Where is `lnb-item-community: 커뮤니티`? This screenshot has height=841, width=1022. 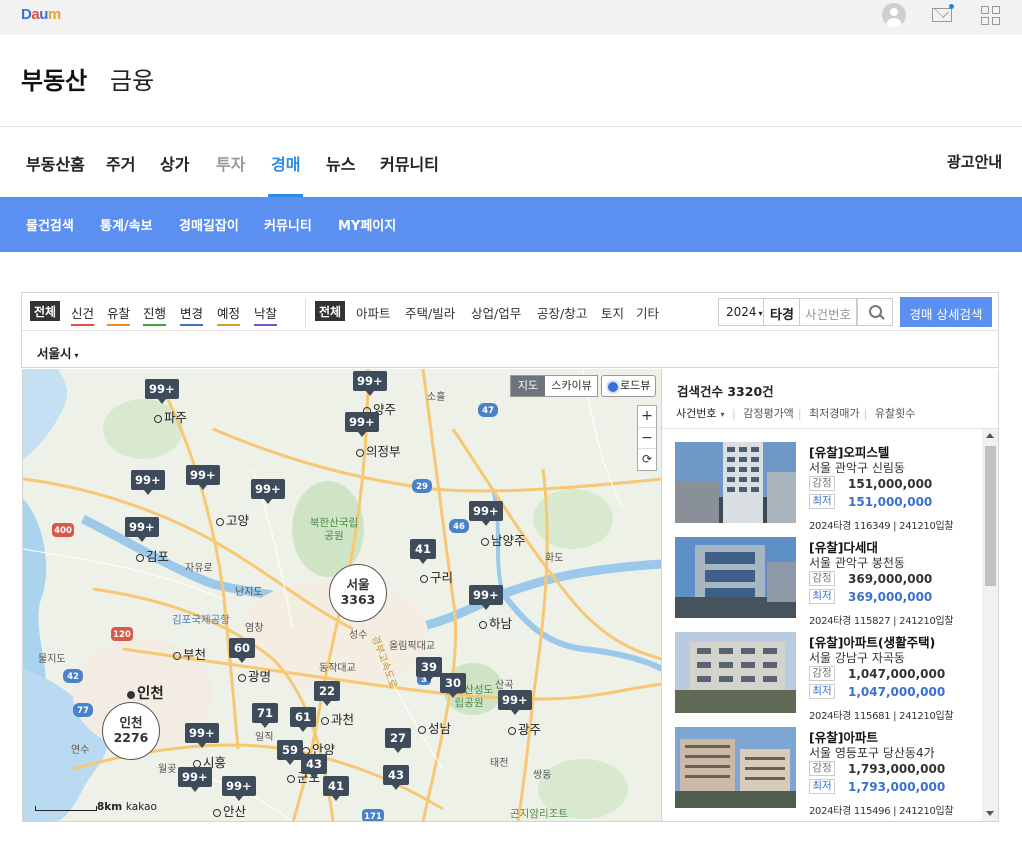 lnb-item-community: 커뮤니티 is located at coordinates (288, 224).